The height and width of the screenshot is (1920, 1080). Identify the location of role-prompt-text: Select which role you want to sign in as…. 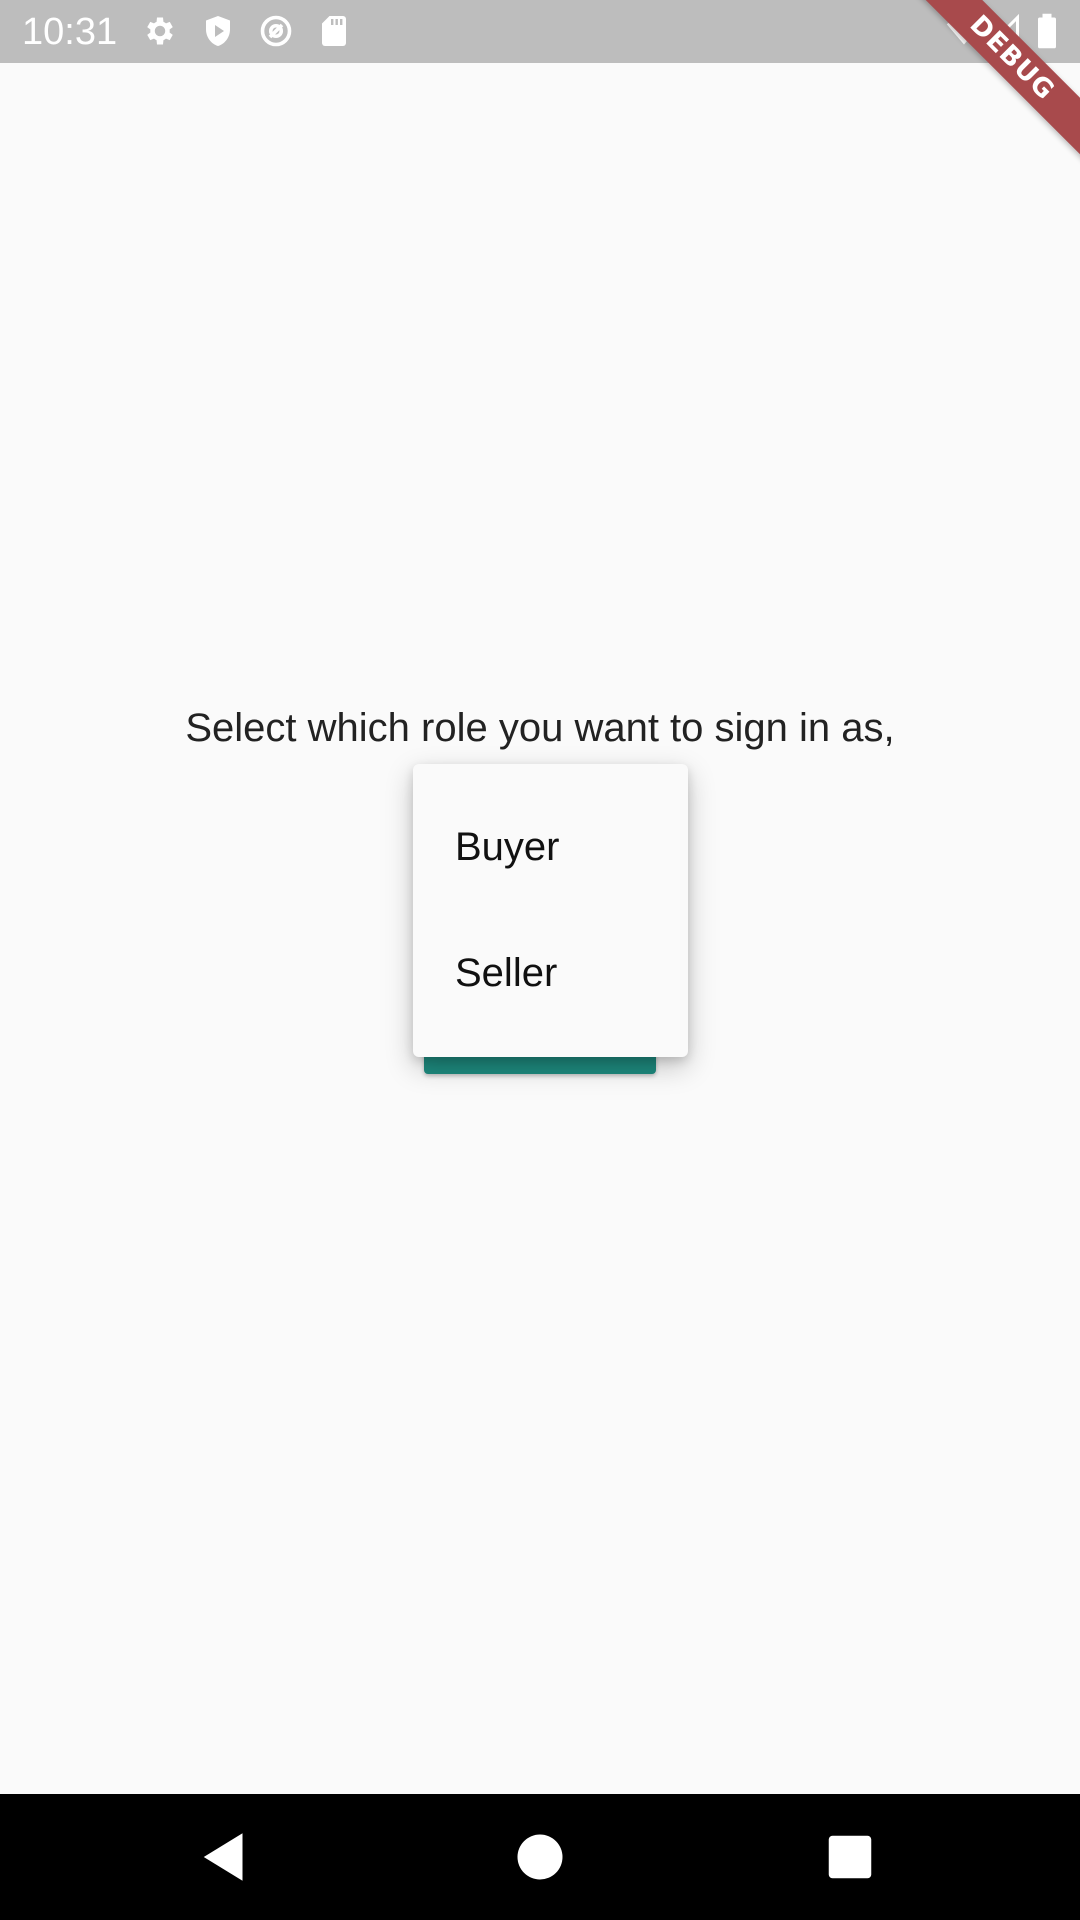
(540, 728).